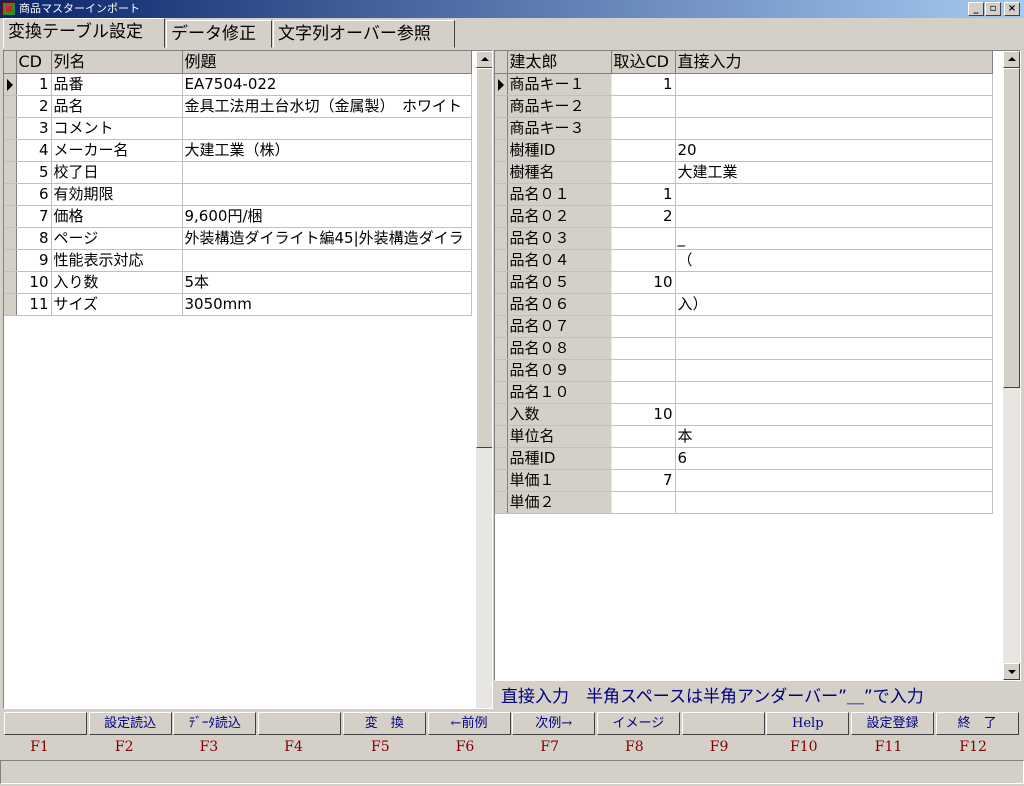 Image resolution: width=1024 pixels, height=786 pixels. What do you see at coordinates (117, 150) in the screenshot?
I see `cell-column-name: メーカー名` at bounding box center [117, 150].